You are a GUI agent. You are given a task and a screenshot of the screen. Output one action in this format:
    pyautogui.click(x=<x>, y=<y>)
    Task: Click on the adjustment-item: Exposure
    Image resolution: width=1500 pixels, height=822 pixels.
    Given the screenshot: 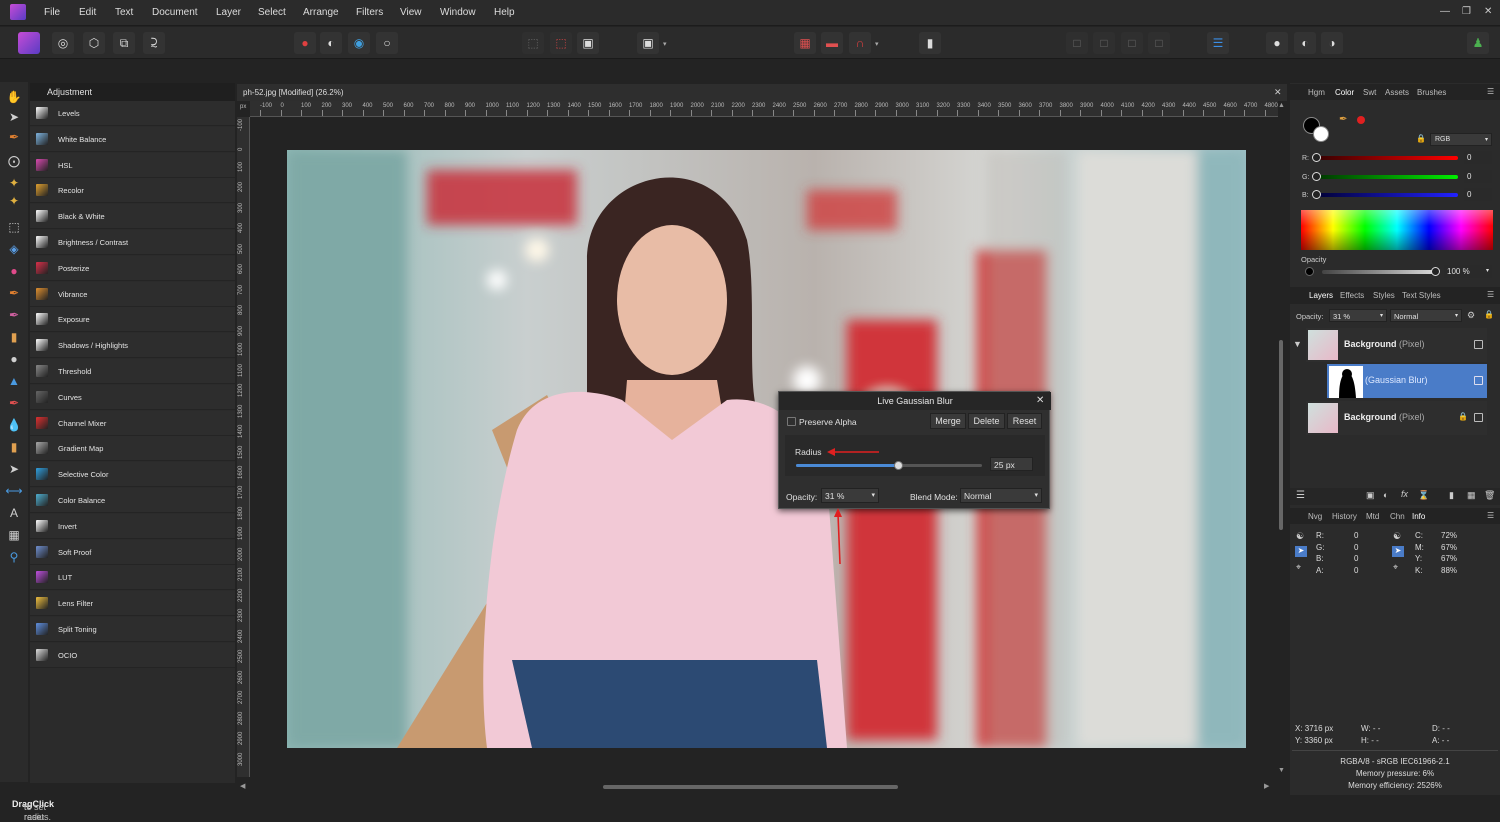 What is the action you would take?
    pyautogui.click(x=132, y=320)
    